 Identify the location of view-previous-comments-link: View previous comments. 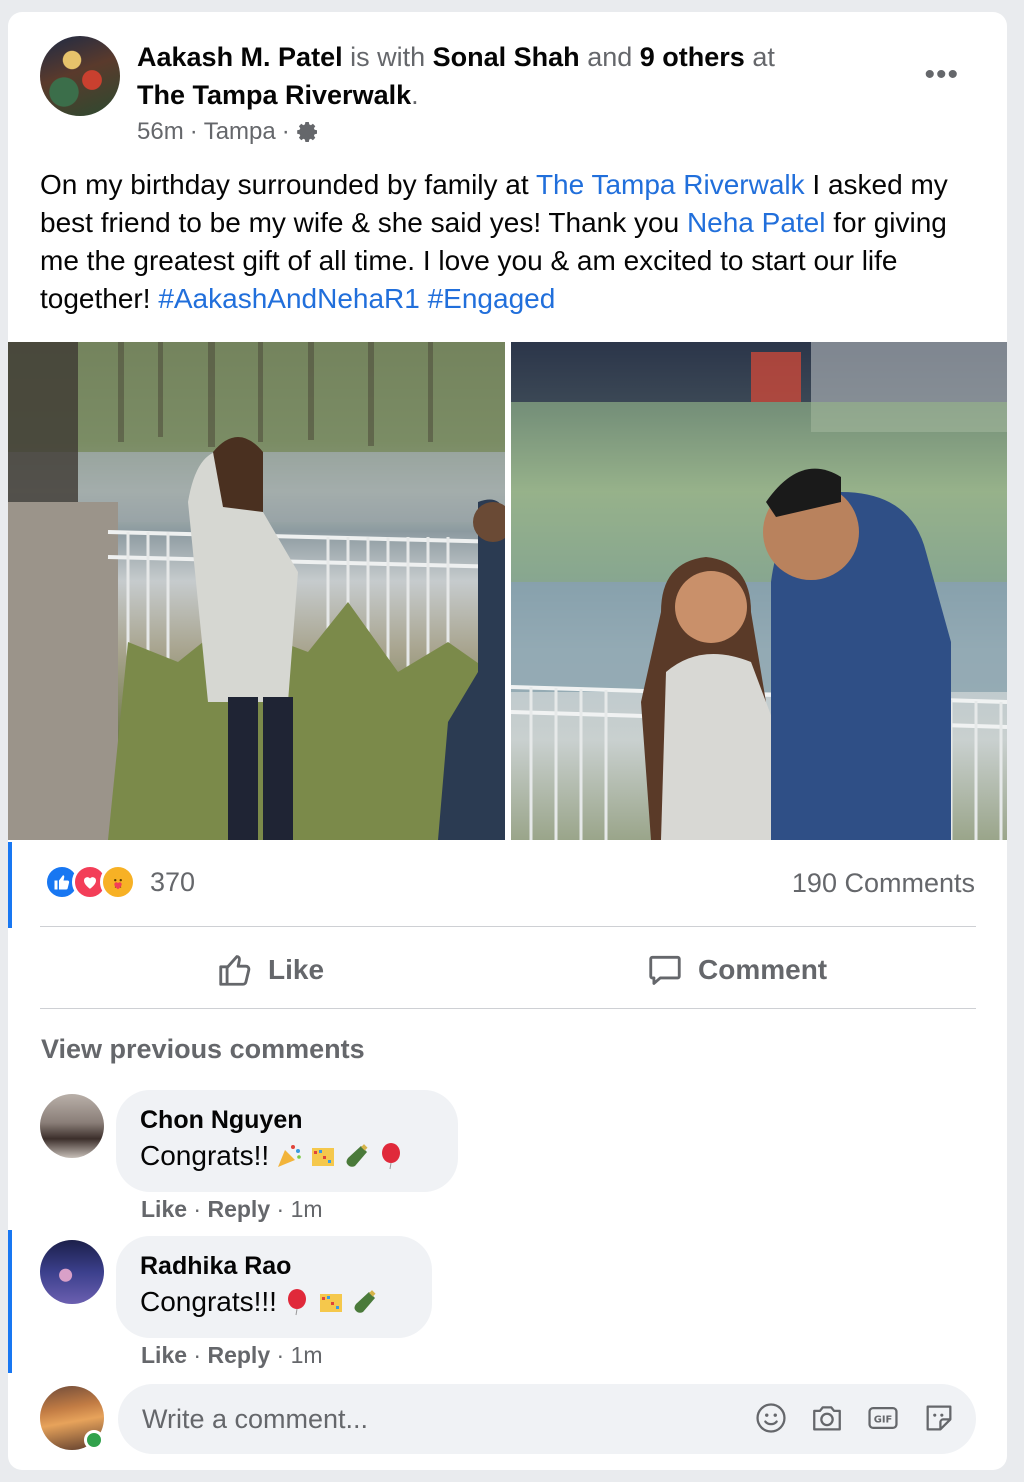
(203, 1049).